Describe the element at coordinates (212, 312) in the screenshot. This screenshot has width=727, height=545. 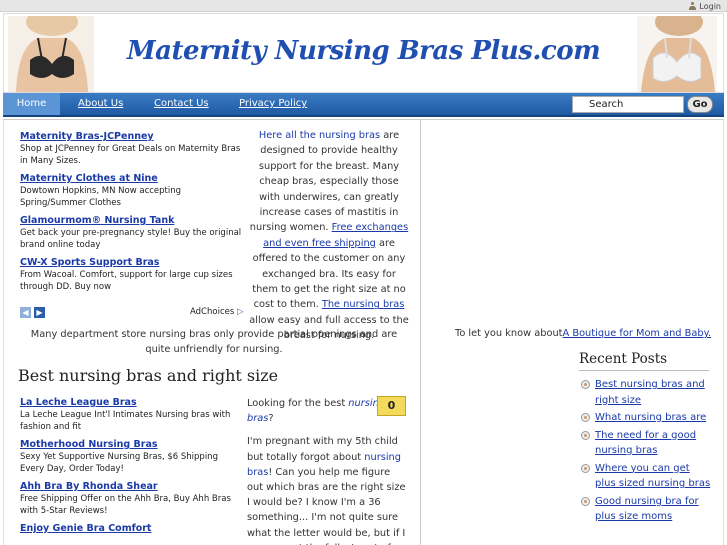
I see `adchoices-label: AdChoices` at that location.